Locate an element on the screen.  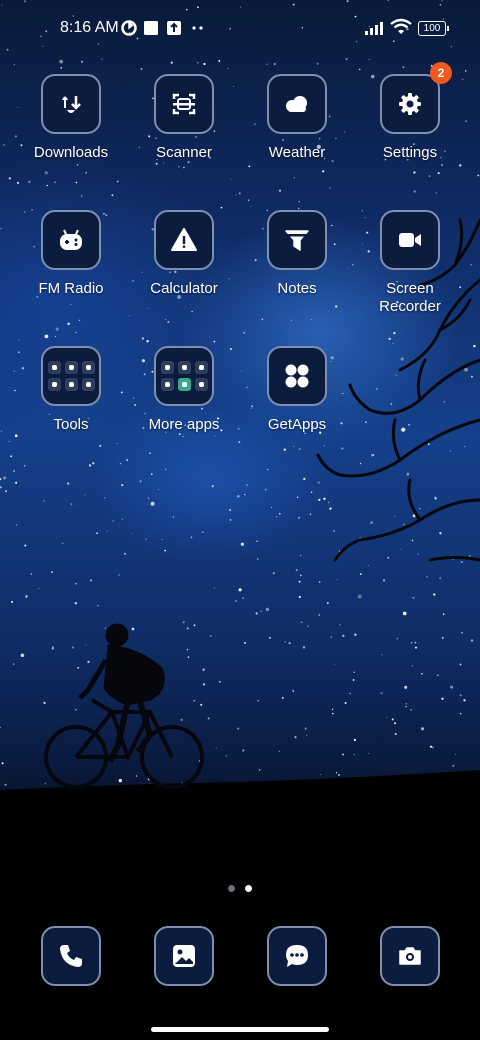
battery-icon: 100 is located at coordinates (433, 28).